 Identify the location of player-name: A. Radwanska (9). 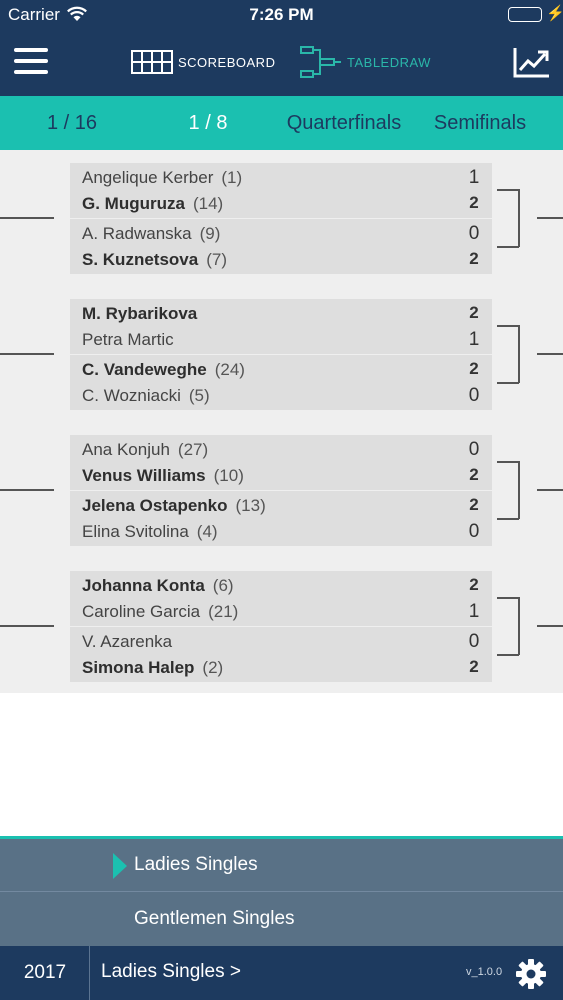
(151, 233).